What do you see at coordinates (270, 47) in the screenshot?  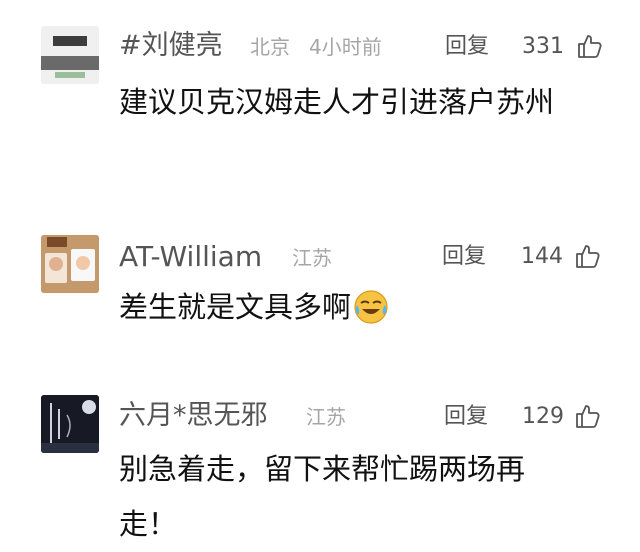 I see `comment-location: 北京` at bounding box center [270, 47].